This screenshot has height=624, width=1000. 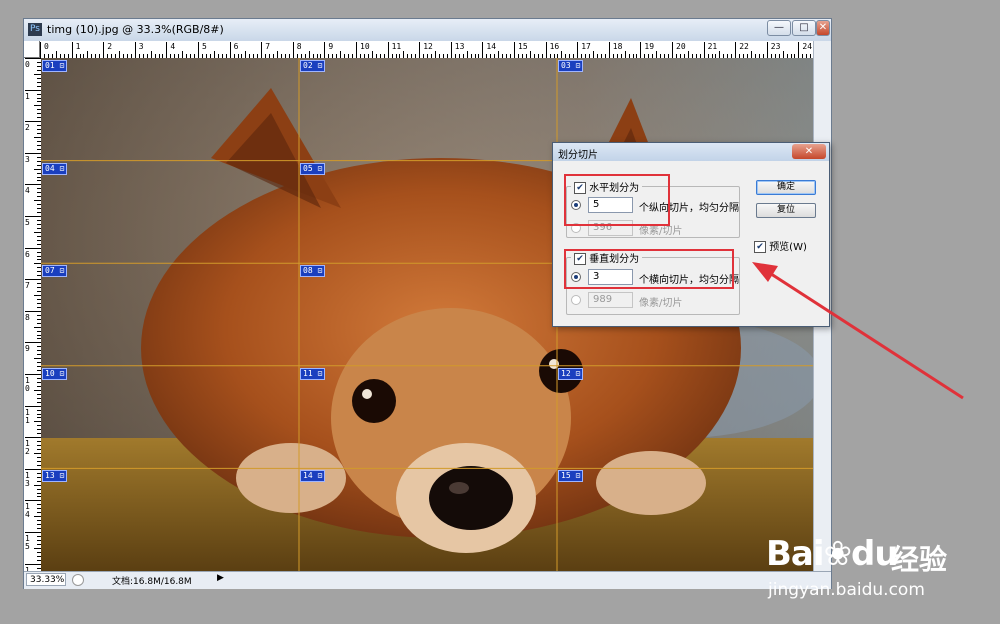 What do you see at coordinates (681, 46) in the screenshot?
I see `ruler-tick-label: 20` at bounding box center [681, 46].